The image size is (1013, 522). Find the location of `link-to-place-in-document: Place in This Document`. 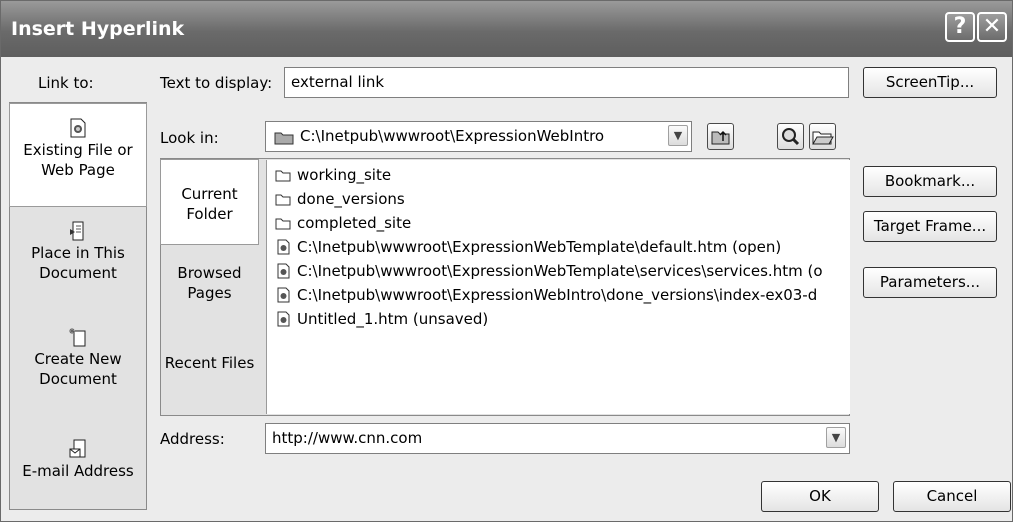

link-to-place-in-document: Place in This Document is located at coordinates (78, 261).